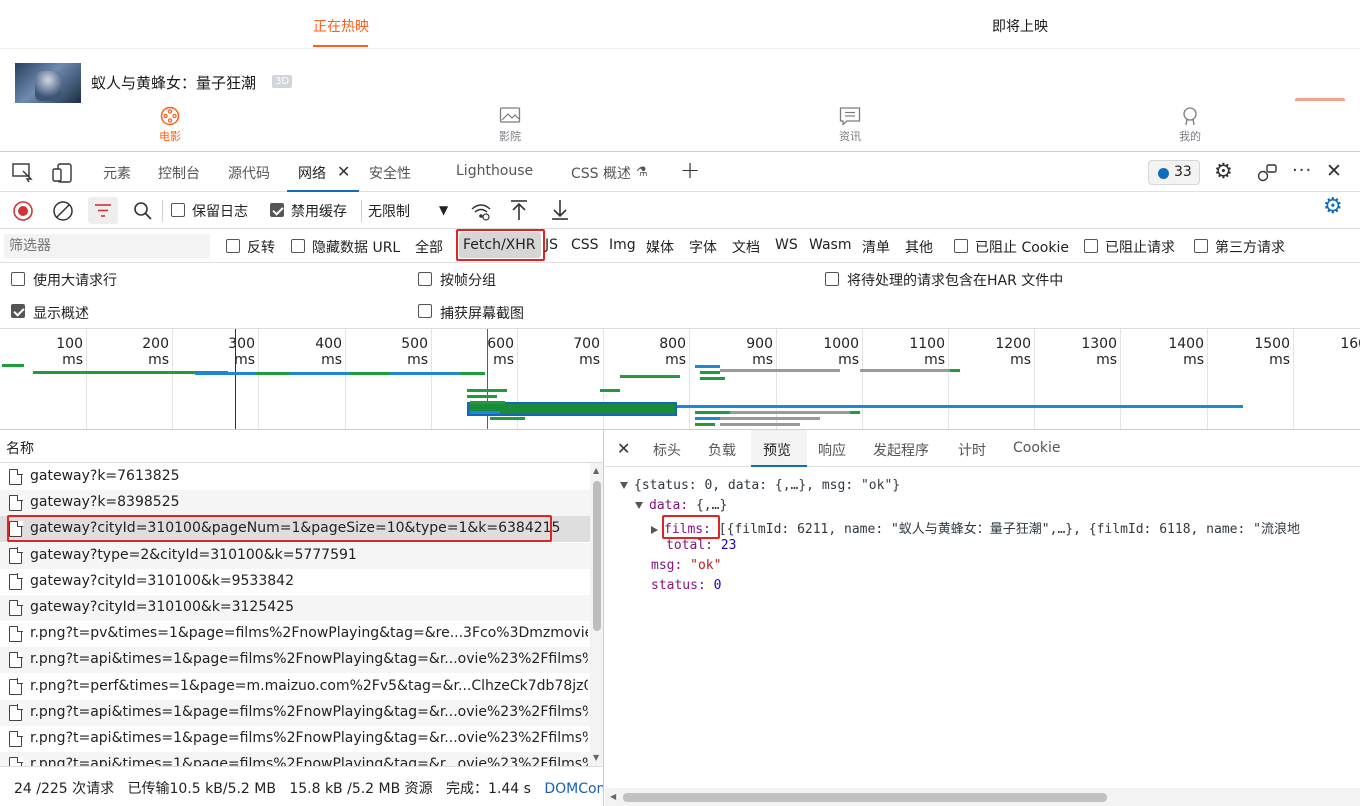  Describe the element at coordinates (667, 450) in the screenshot. I see `tab-headers: 标头` at that location.